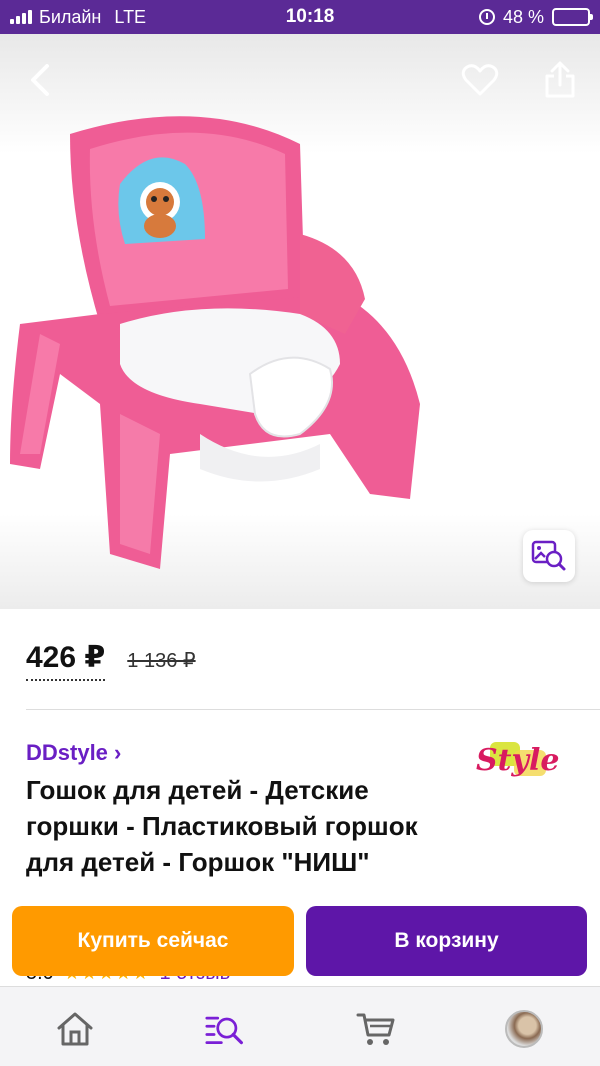 The image size is (600, 1066). What do you see at coordinates (572, 17) in the screenshot?
I see `battery-icon` at bounding box center [572, 17].